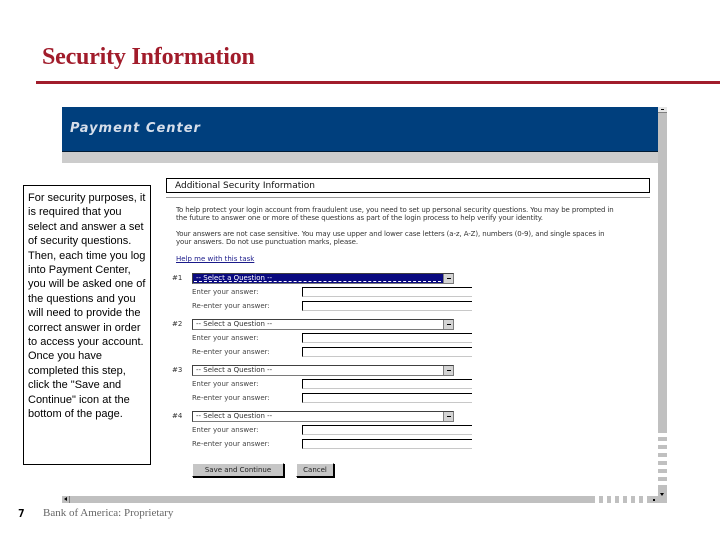 The image size is (720, 540). I want to click on horizontal-scrollbar, so click(360, 499).